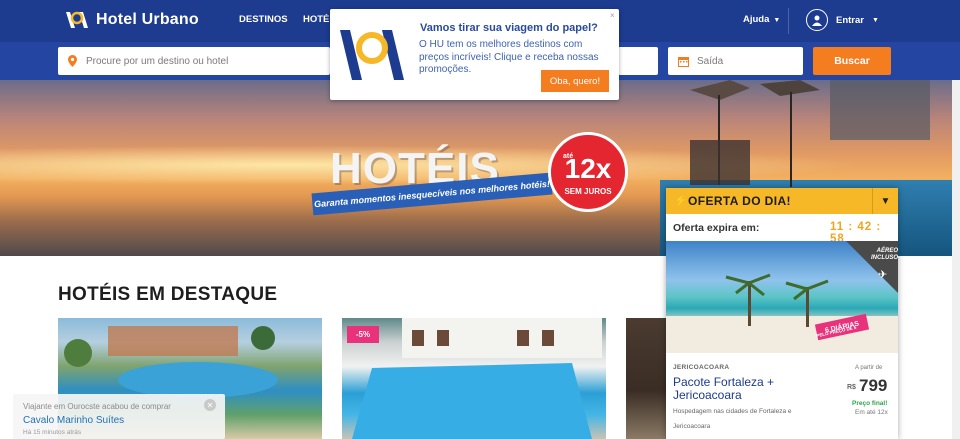  Describe the element at coordinates (575, 81) in the screenshot. I see `subscribe-button: Oba, quero!` at that location.